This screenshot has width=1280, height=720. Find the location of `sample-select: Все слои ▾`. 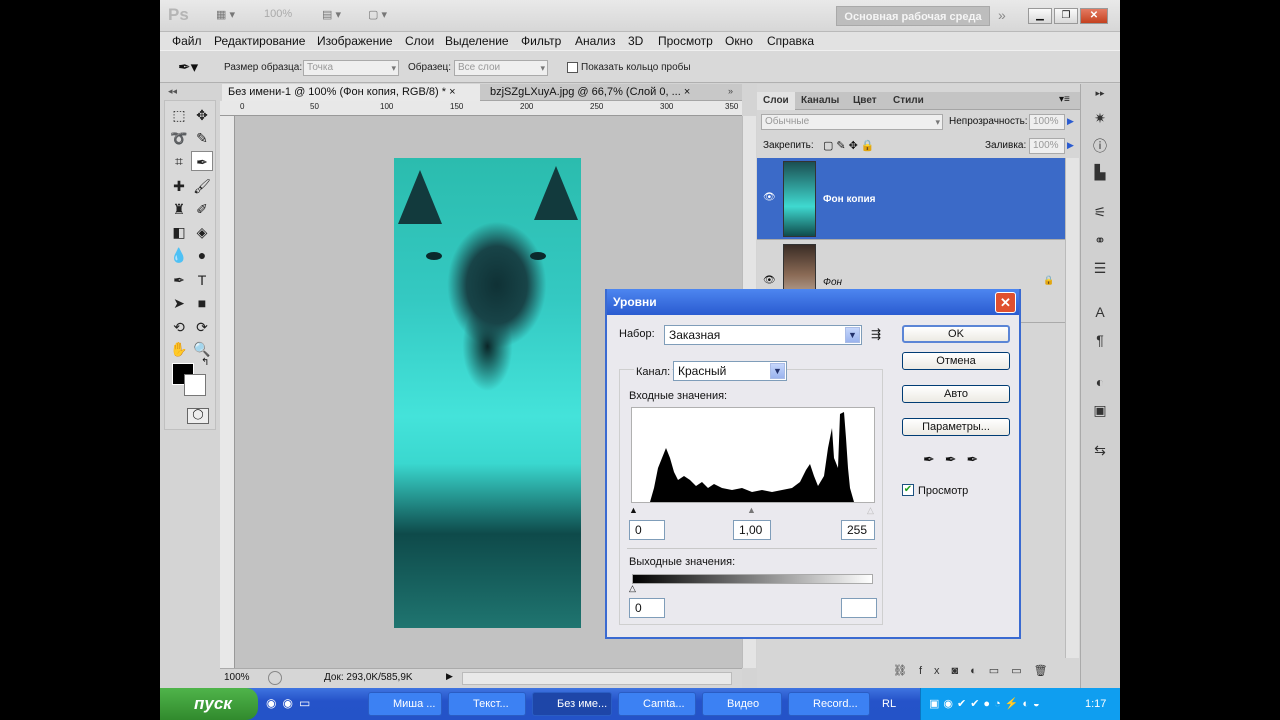

sample-select: Все слои ▾ is located at coordinates (501, 68).